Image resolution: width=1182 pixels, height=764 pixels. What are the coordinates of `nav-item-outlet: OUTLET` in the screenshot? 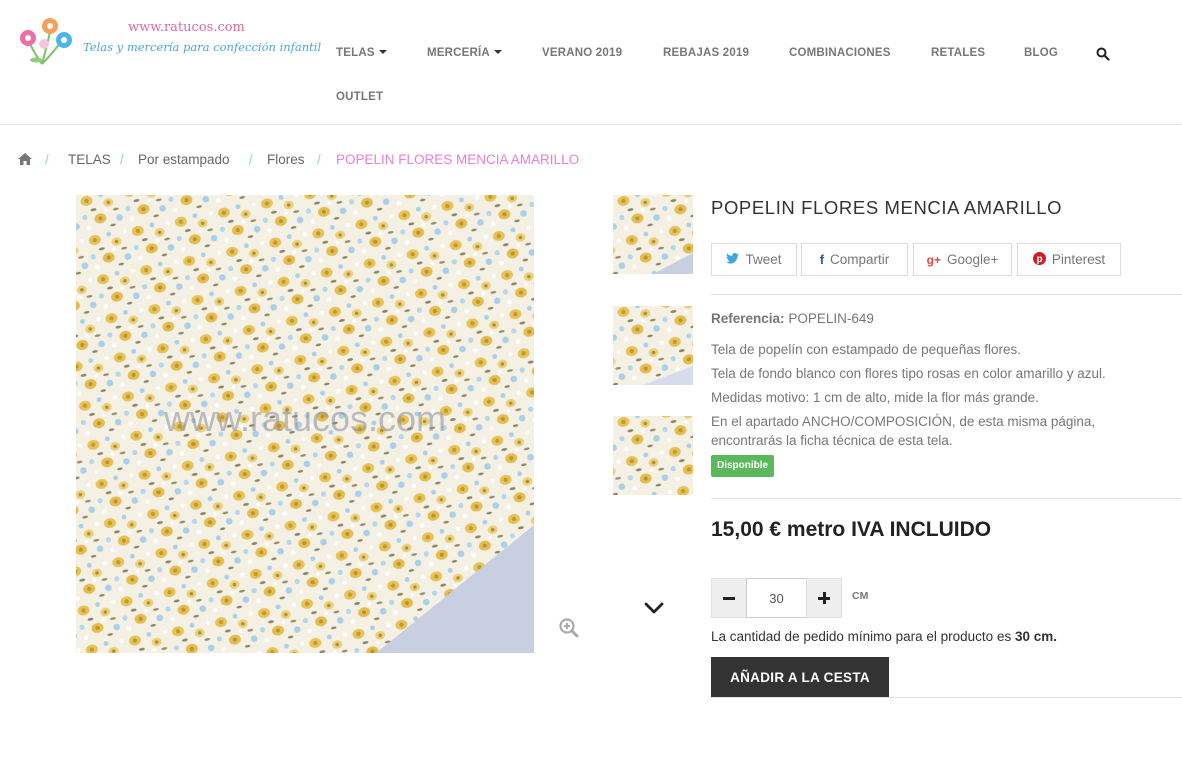 It's located at (359, 97).